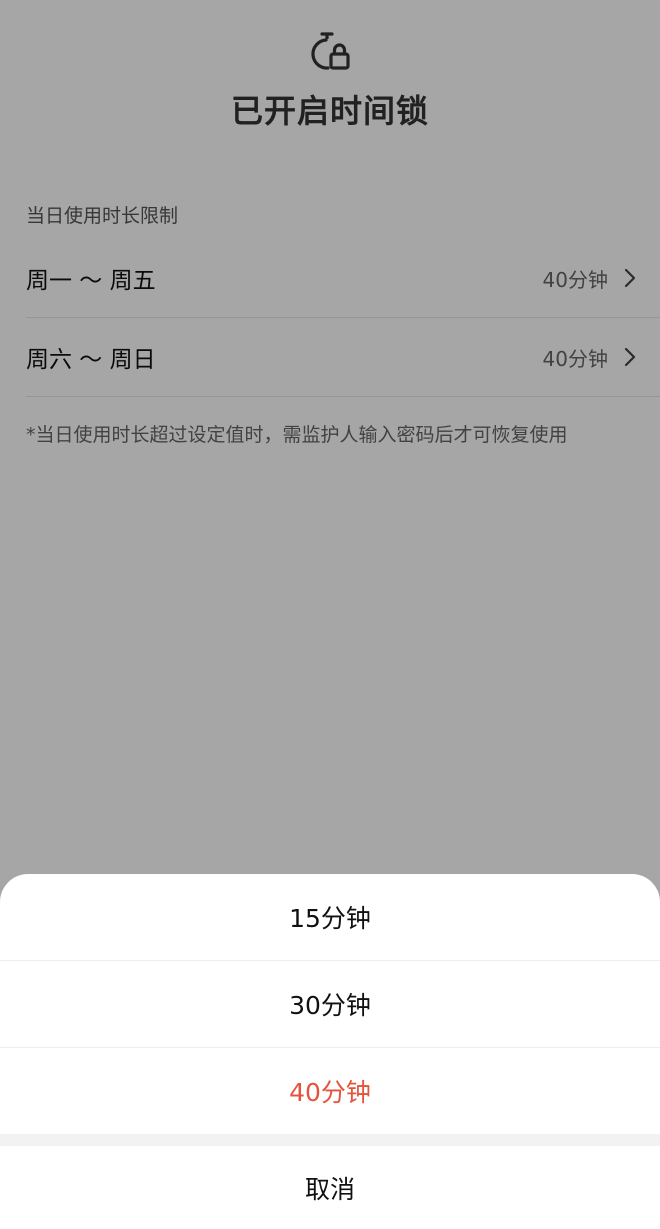  Describe the element at coordinates (330, 1004) in the screenshot. I see `option-30-minutes: 30分钟` at that location.